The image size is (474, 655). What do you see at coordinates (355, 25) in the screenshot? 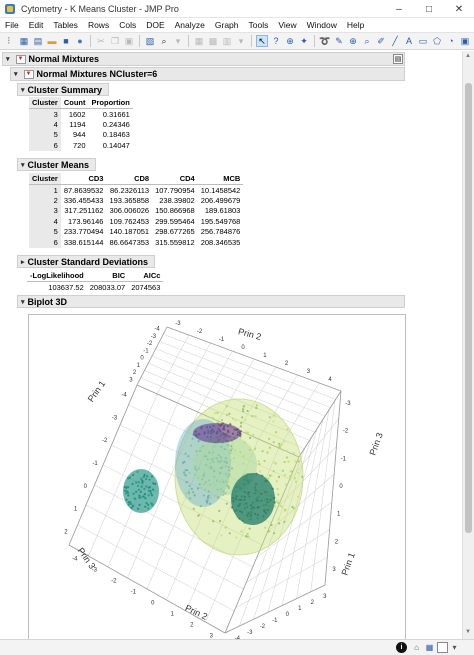
I see `menu-help: Help` at bounding box center [355, 25].